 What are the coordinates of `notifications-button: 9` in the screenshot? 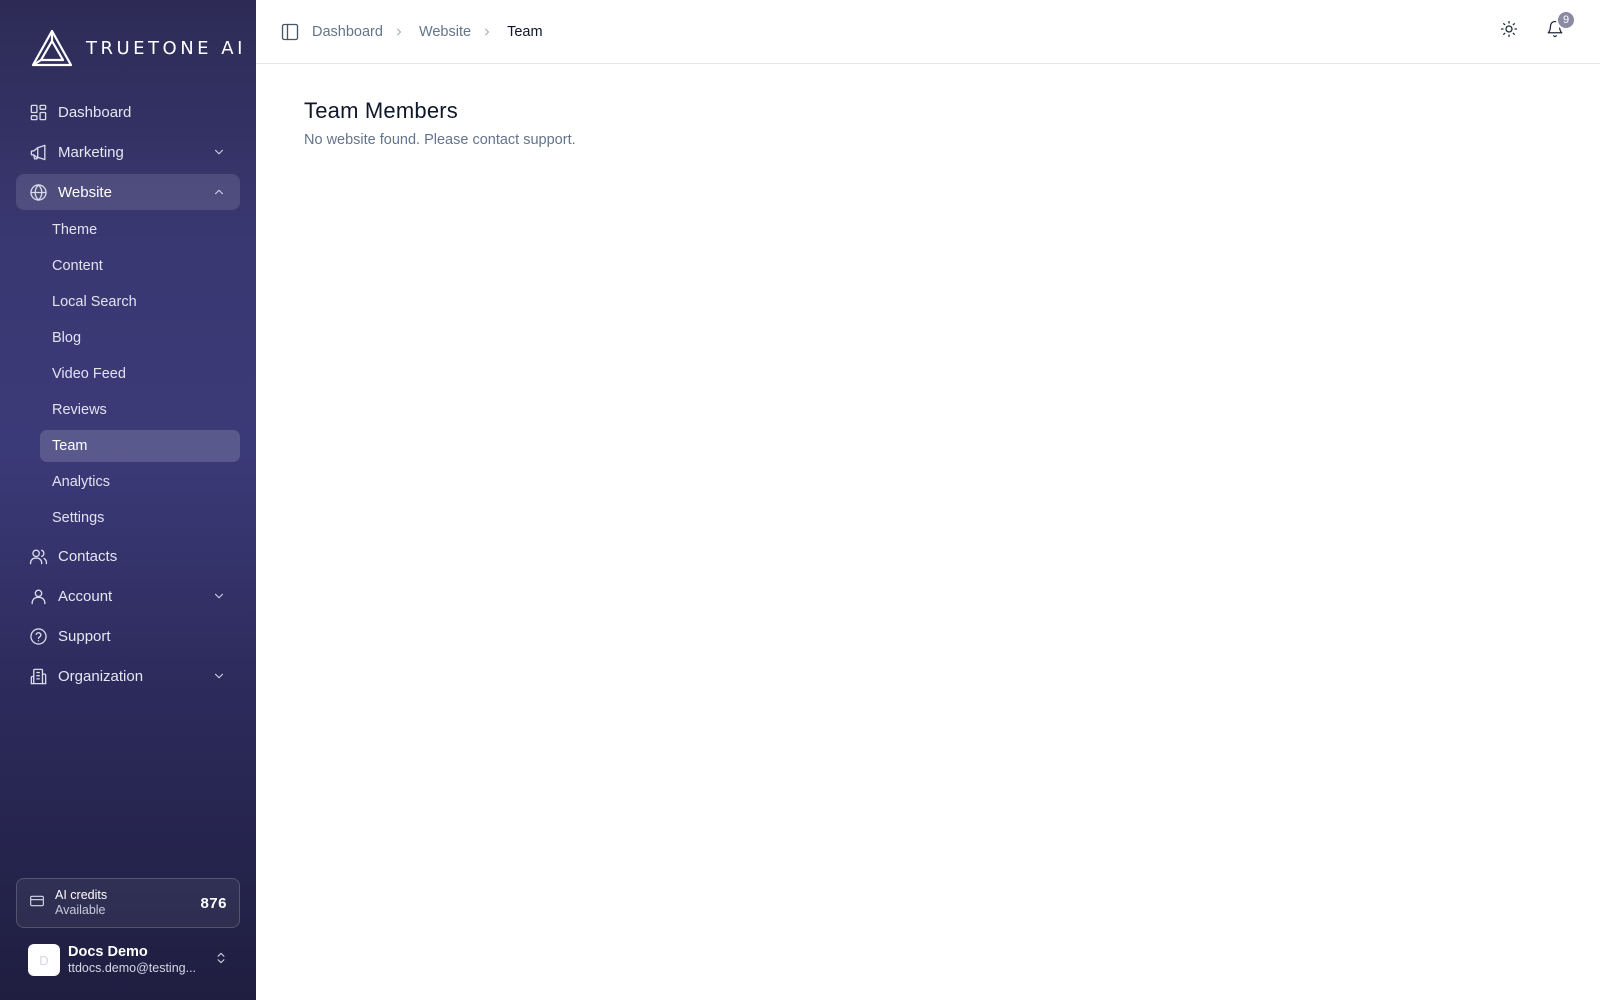 It's located at (1561, 24).